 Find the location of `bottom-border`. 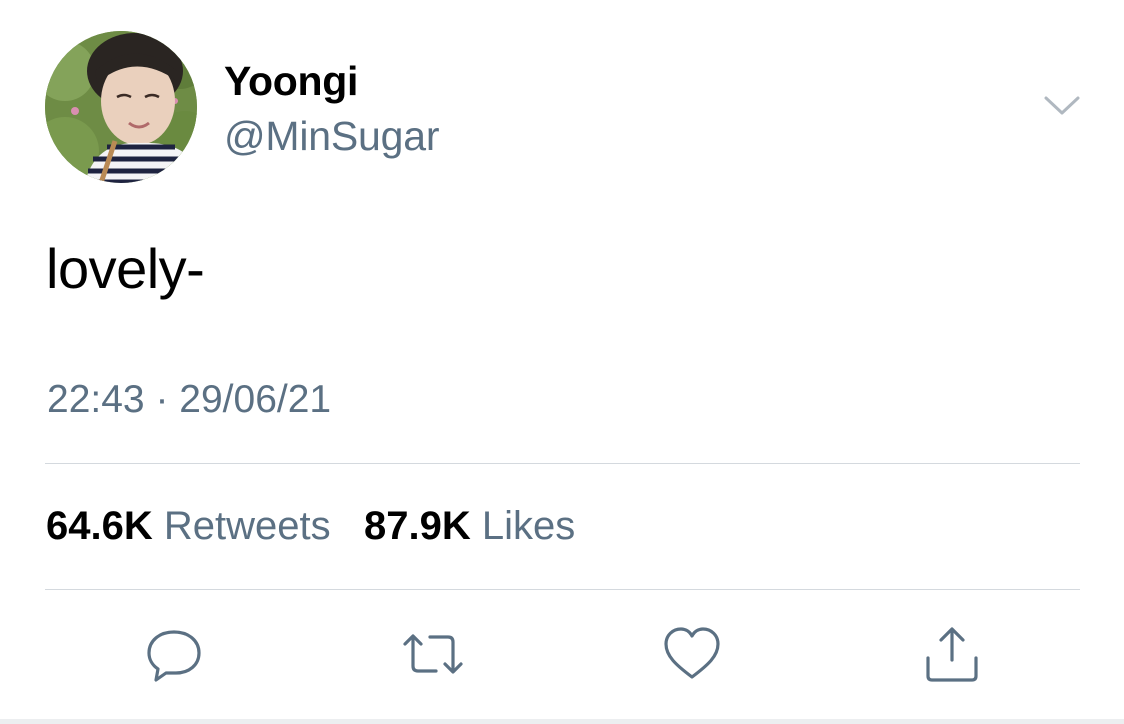

bottom-border is located at coordinates (562, 721).